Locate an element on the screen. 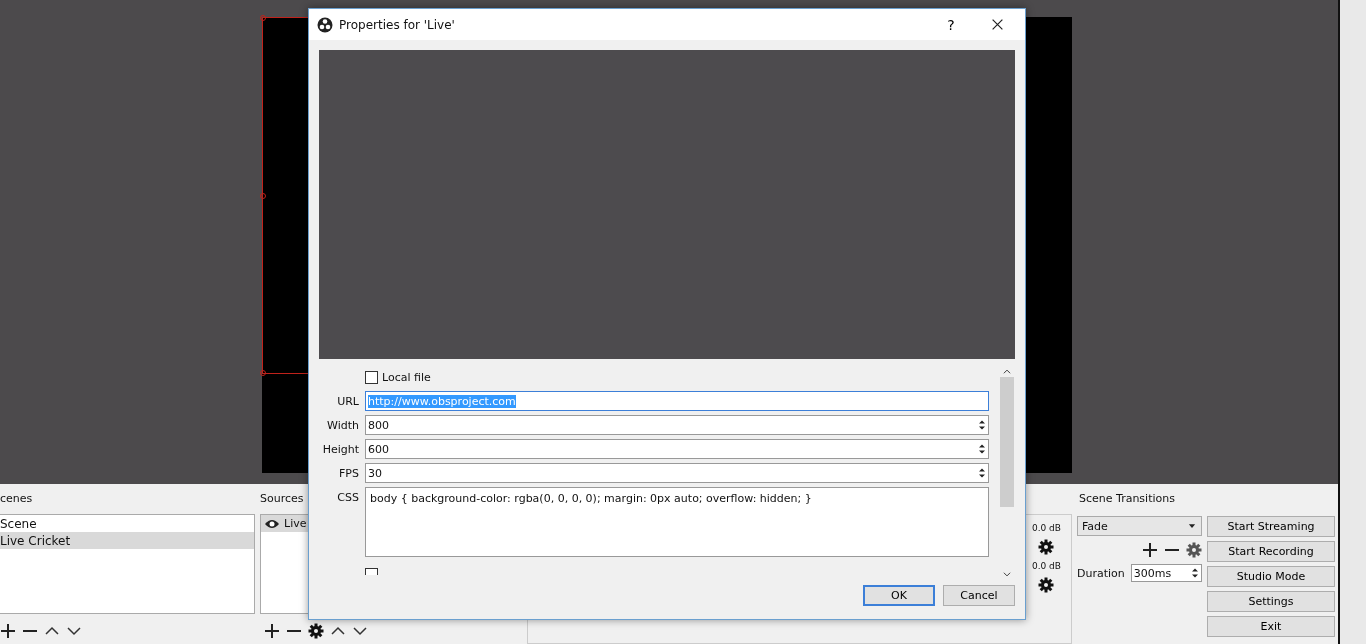  scrollbar is located at coordinates (1007, 473).